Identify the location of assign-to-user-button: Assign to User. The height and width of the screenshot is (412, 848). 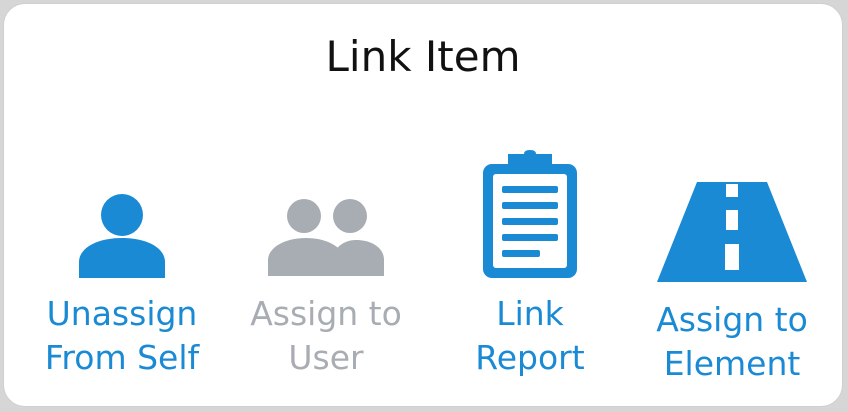
(326, 272).